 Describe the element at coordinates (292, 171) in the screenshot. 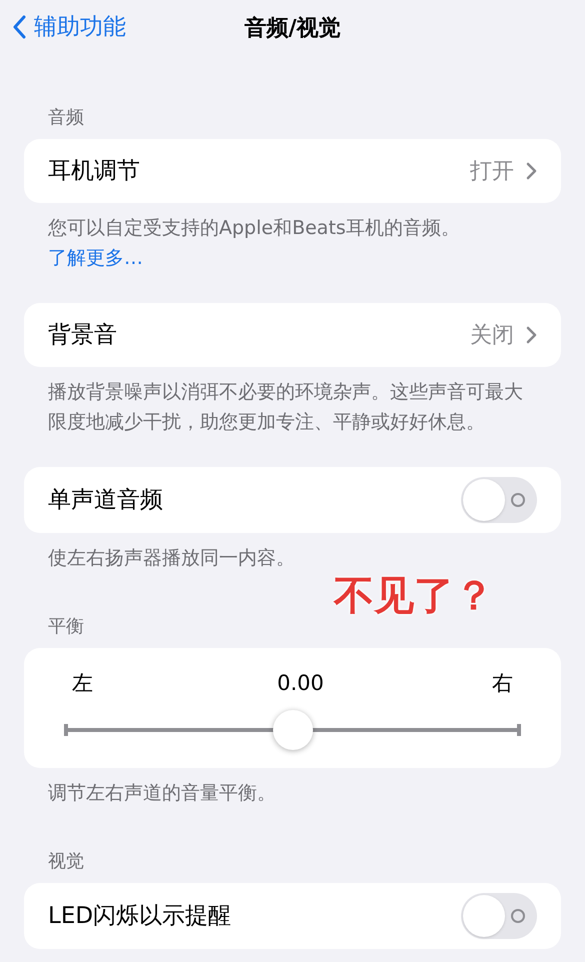

I see `settings-row: 耳机调节 打开` at that location.